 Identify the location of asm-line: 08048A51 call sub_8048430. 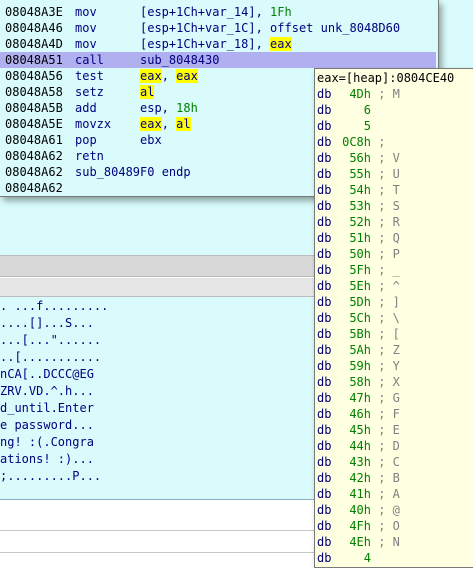
(218, 60).